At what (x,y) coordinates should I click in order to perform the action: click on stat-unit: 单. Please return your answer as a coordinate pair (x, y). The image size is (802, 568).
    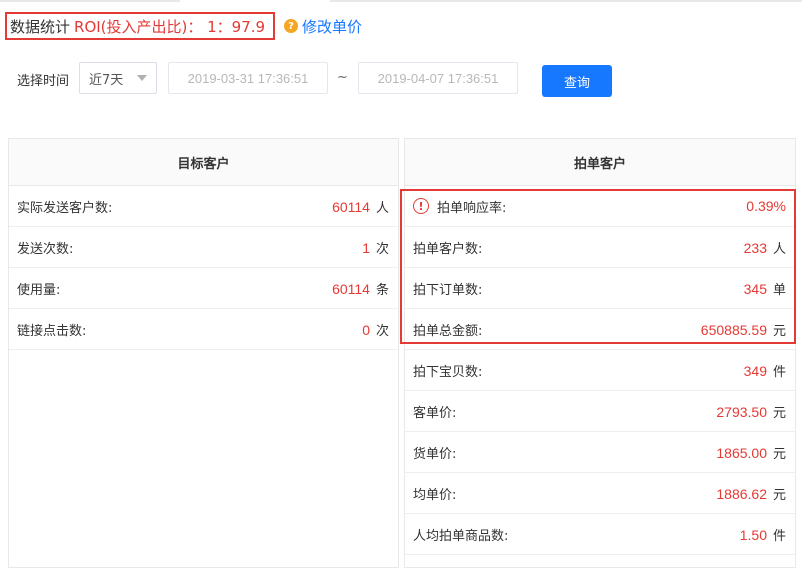
    Looking at the image, I should click on (779, 290).